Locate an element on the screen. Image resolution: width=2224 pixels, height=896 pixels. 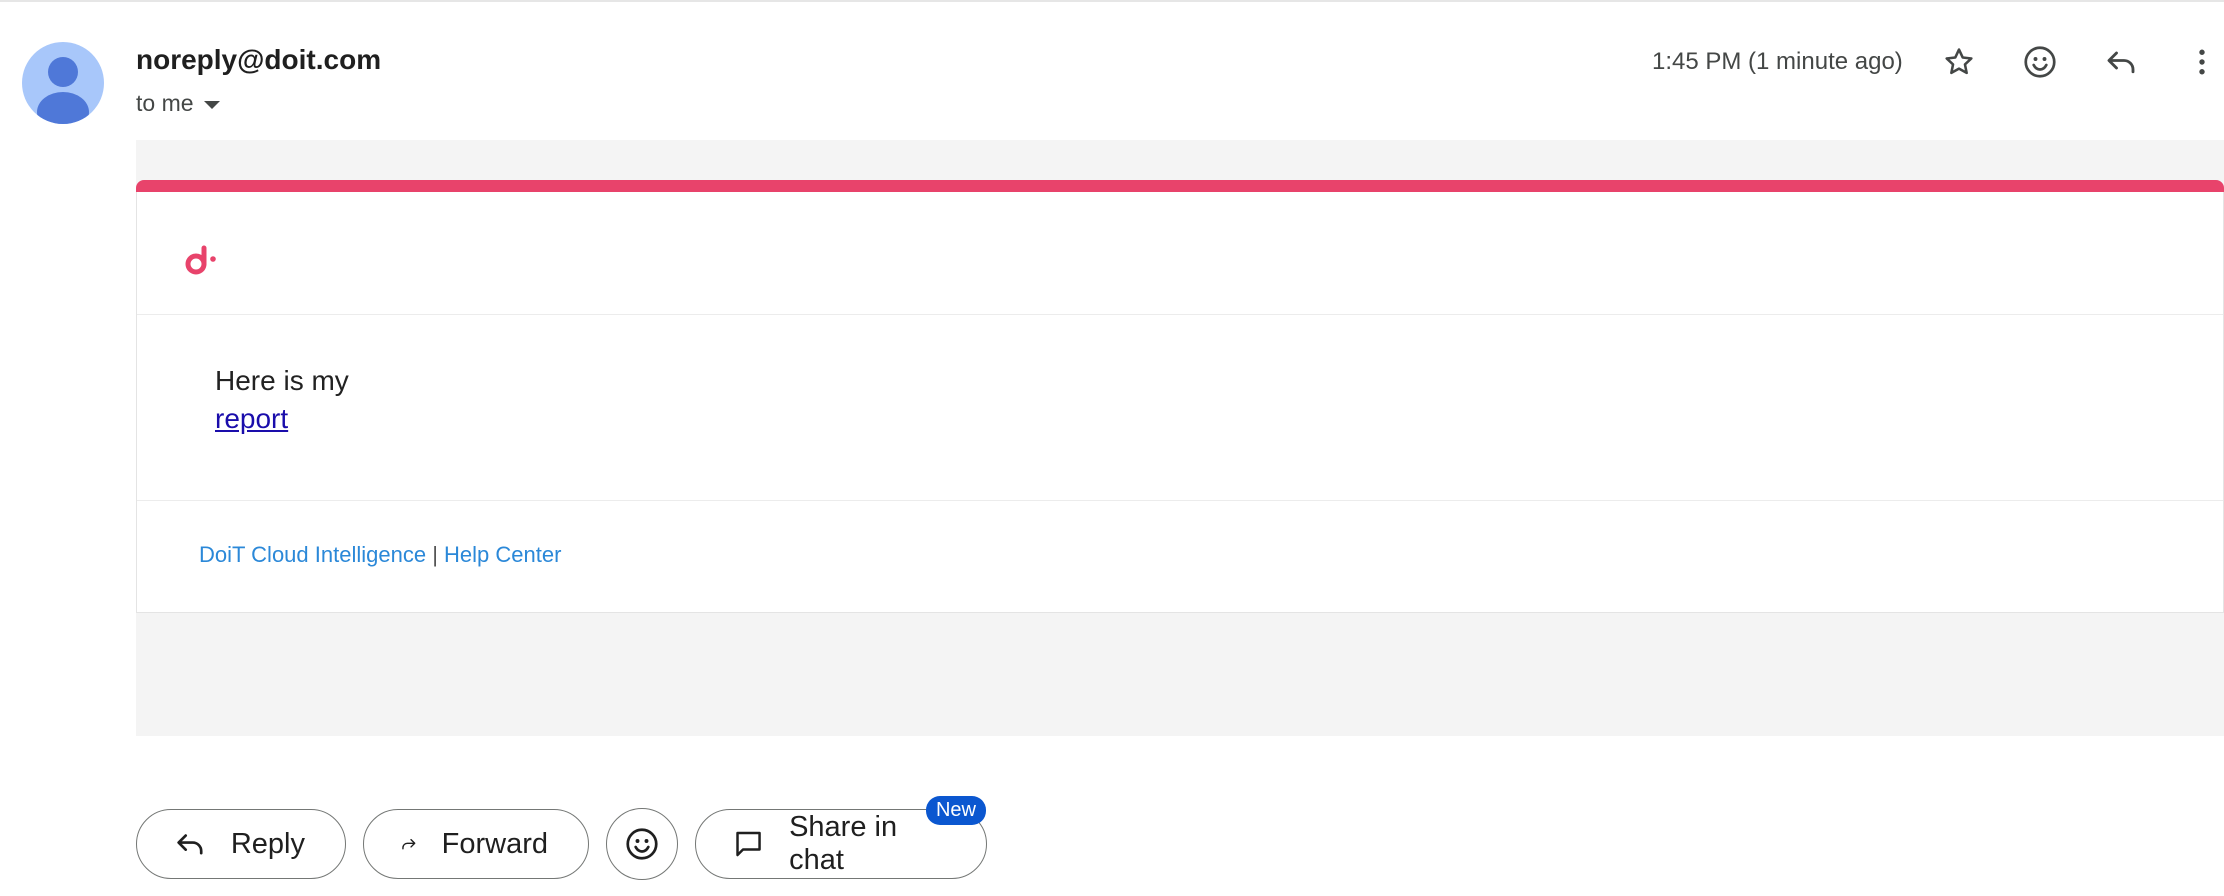
share-in-chat-button: Share in chat New is located at coordinates (841, 837).